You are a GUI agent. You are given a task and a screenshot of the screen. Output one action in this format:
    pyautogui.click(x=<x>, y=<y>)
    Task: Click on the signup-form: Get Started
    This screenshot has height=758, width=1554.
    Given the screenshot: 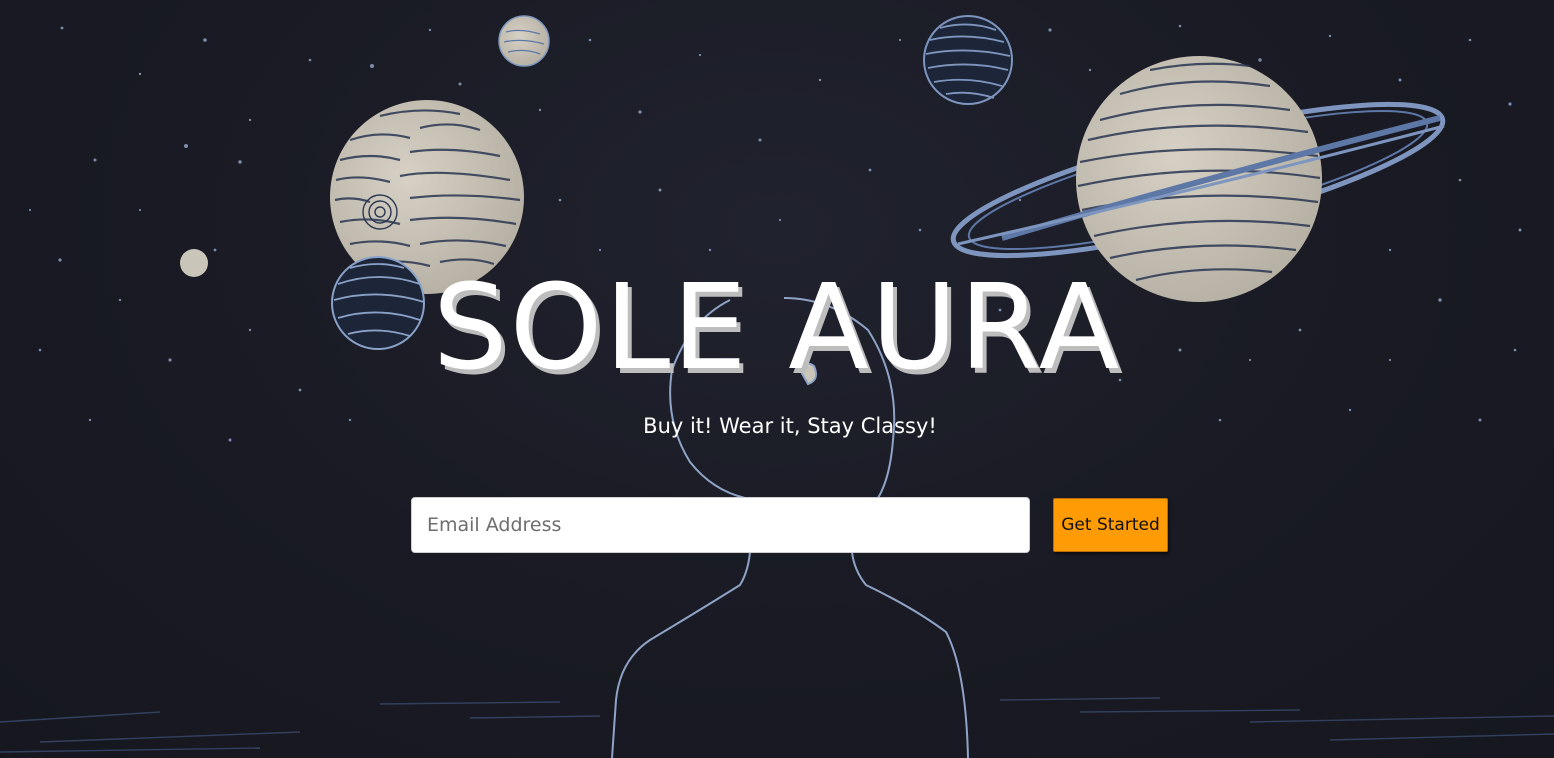 What is the action you would take?
    pyautogui.click(x=791, y=525)
    